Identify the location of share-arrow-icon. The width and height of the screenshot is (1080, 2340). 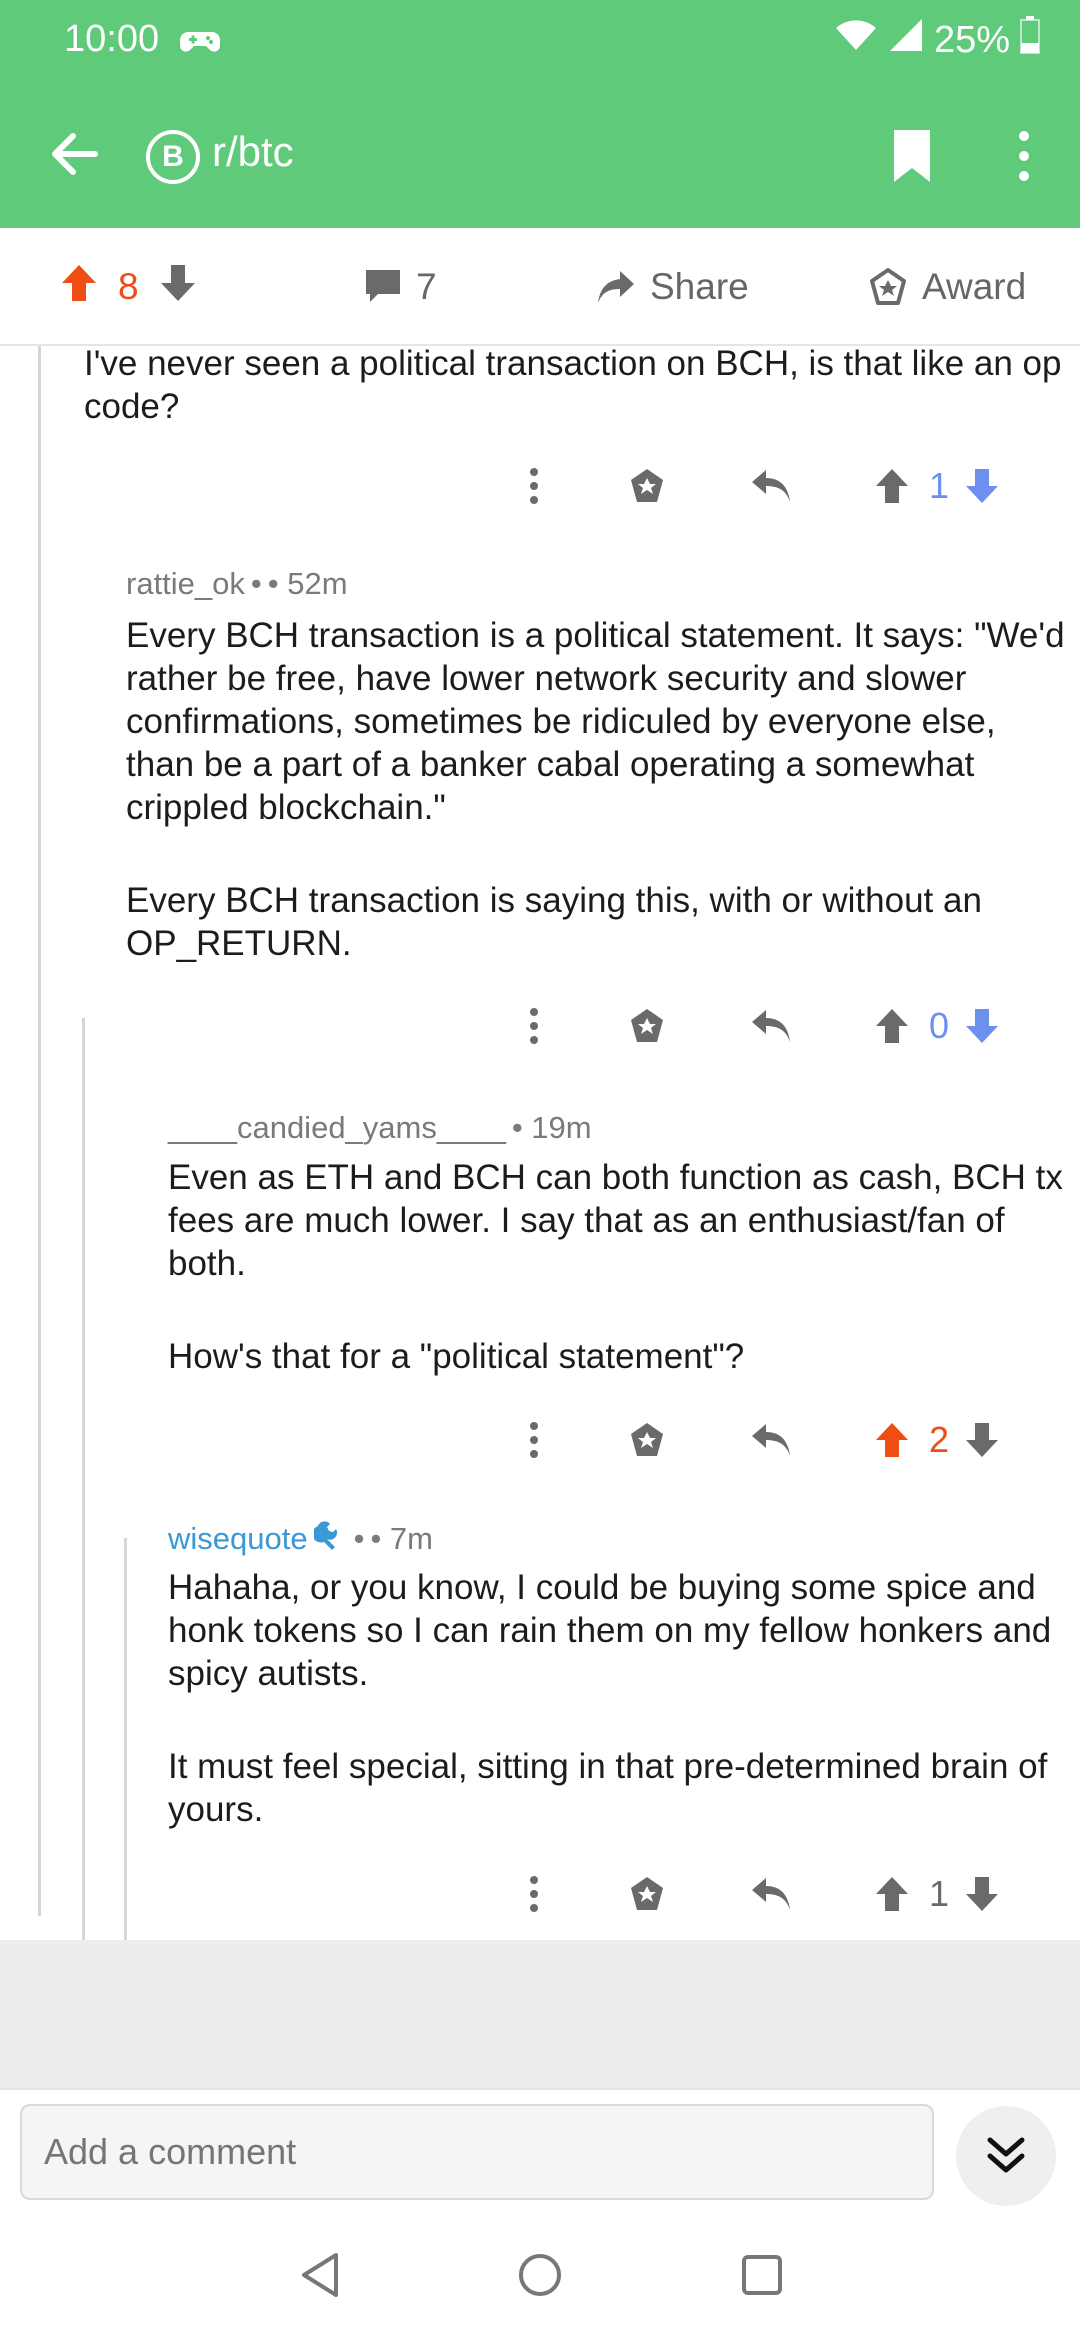
(616, 287).